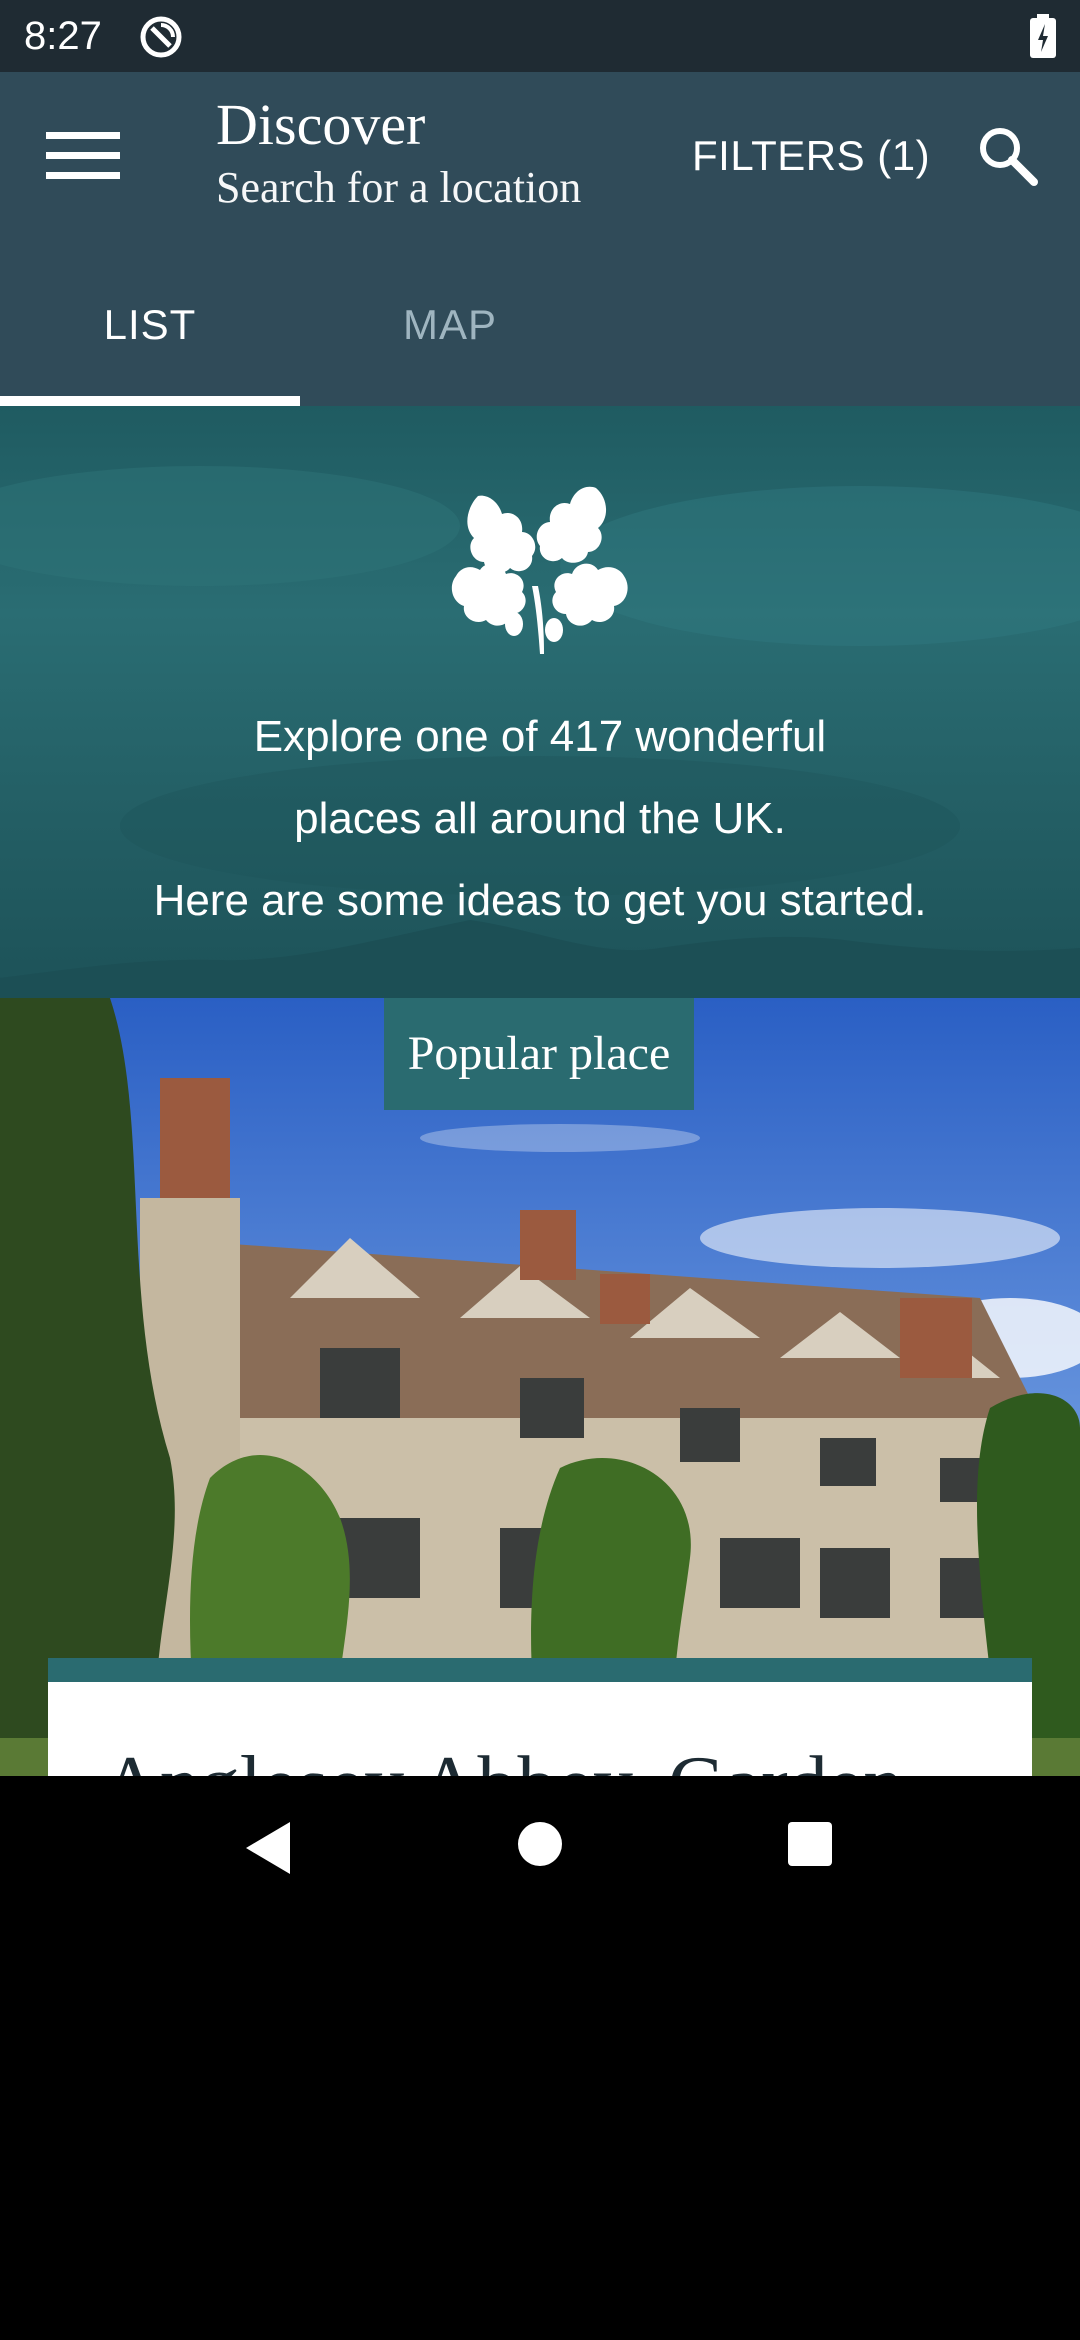 Image resolution: width=1080 pixels, height=2340 pixels. I want to click on status-bar: 8:27, so click(540, 36).